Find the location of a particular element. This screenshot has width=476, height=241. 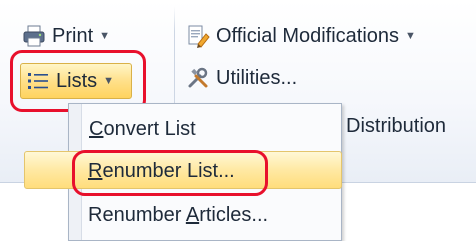

menu-item-convert-list: Convert List is located at coordinates (142, 129).